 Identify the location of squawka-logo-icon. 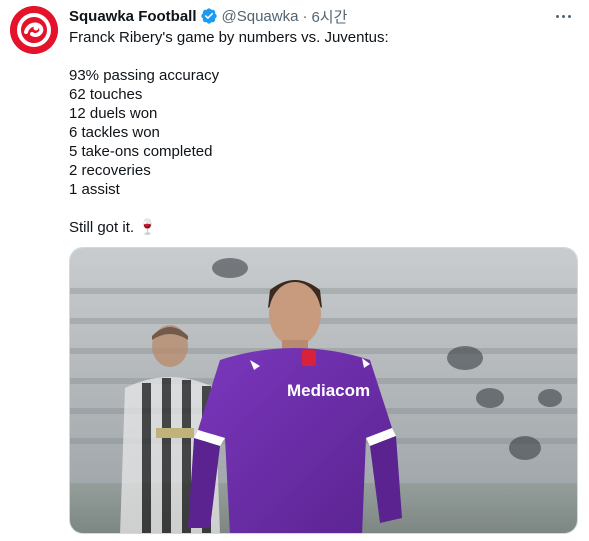
(34, 30).